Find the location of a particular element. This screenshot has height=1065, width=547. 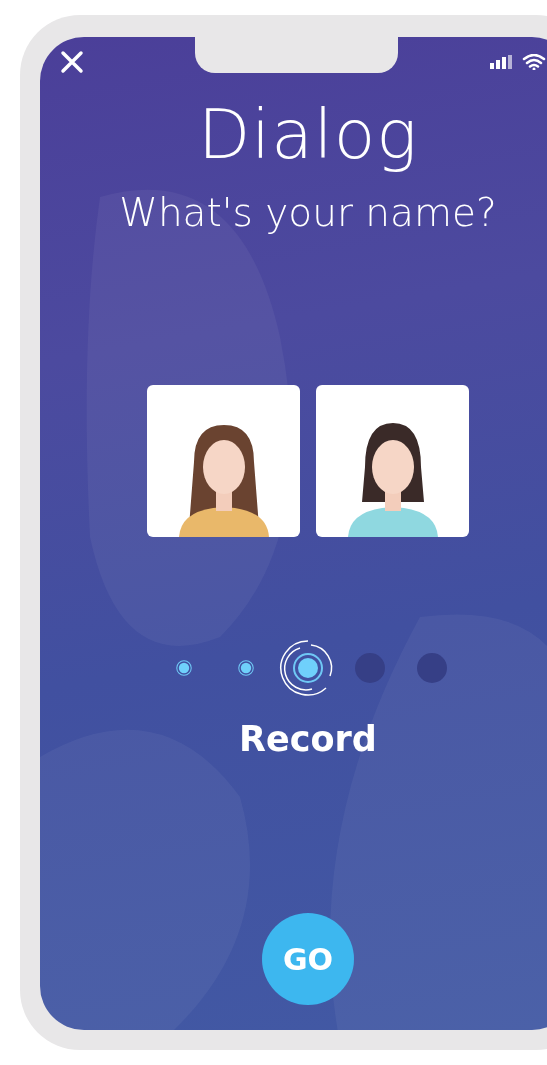

question-text: What's your name? is located at coordinates (308, 212).